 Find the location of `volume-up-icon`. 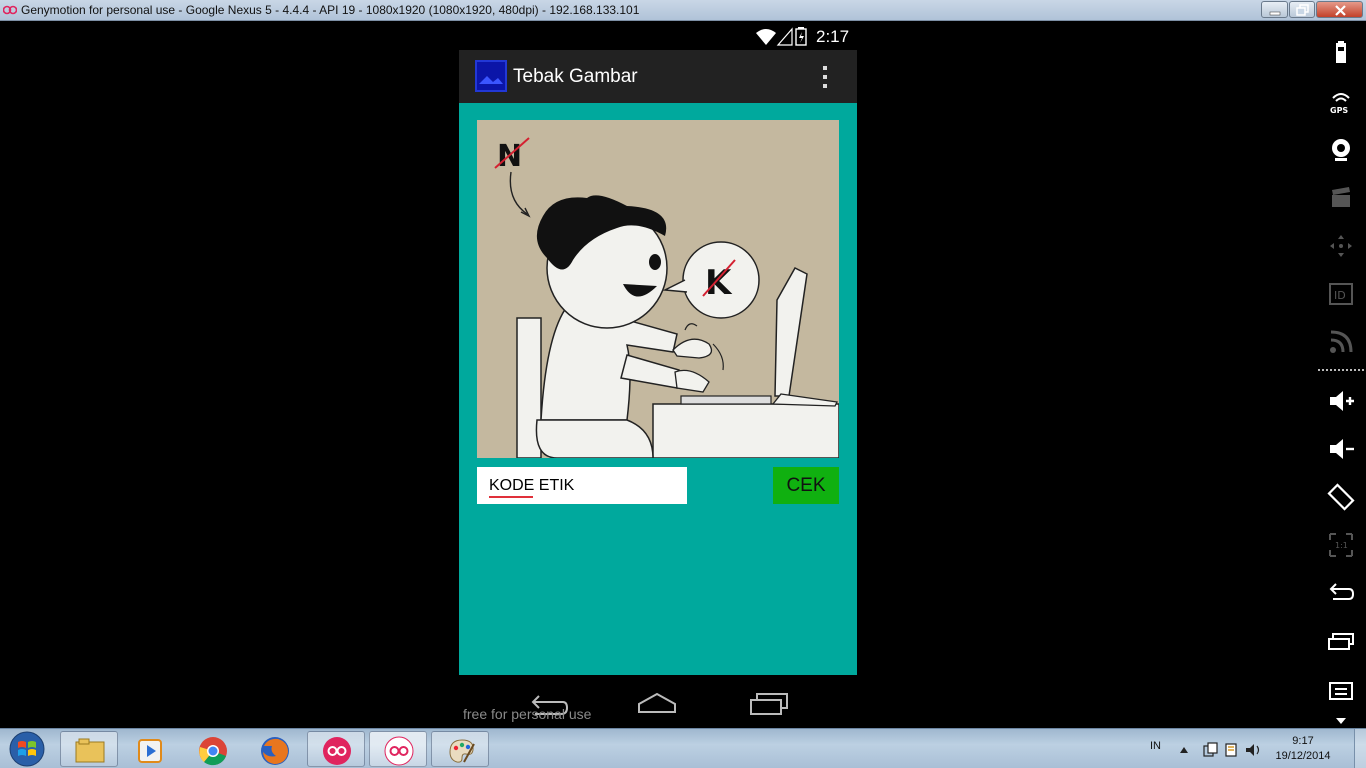

volume-up-icon is located at coordinates (1342, 401).